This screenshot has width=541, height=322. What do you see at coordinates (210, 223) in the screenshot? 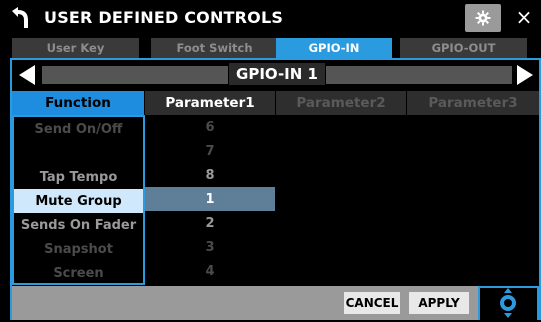
I see `parameter1-item: 2` at bounding box center [210, 223].